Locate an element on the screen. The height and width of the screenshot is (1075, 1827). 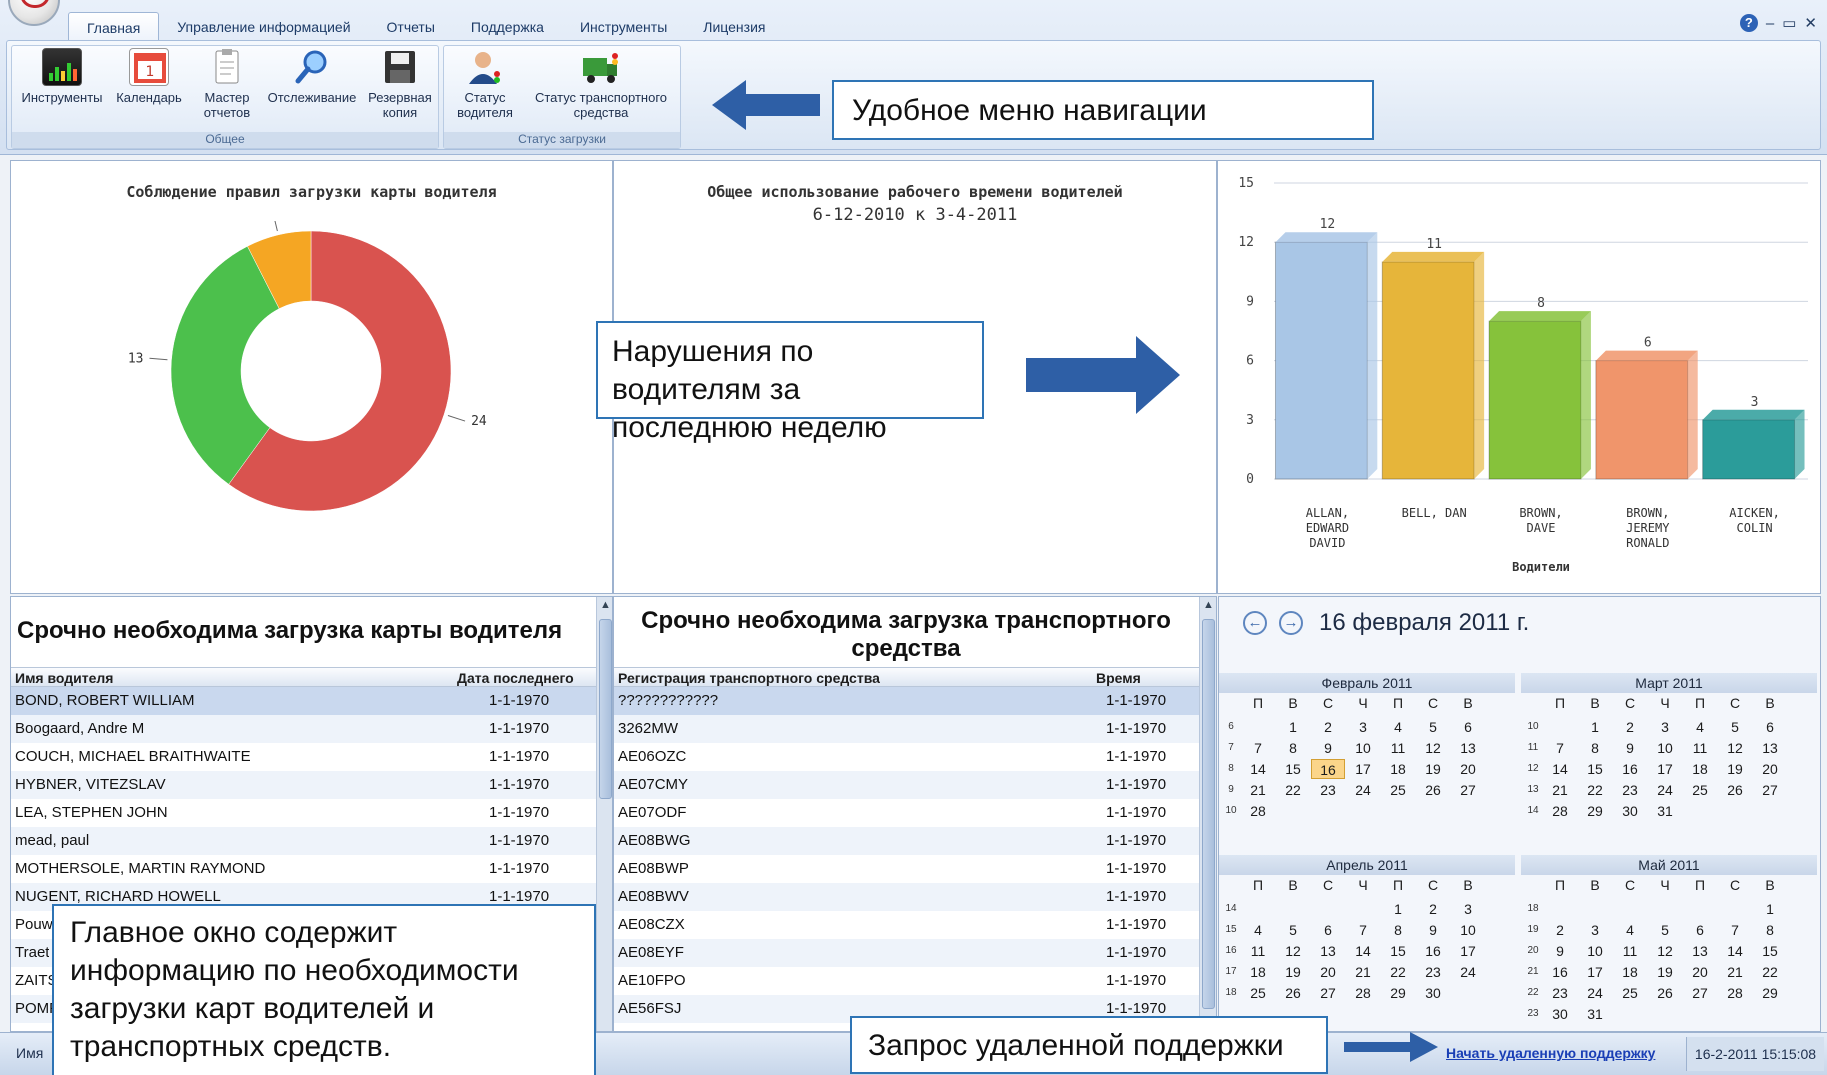
calendar-prev-icon: ← is located at coordinates (1255, 623).